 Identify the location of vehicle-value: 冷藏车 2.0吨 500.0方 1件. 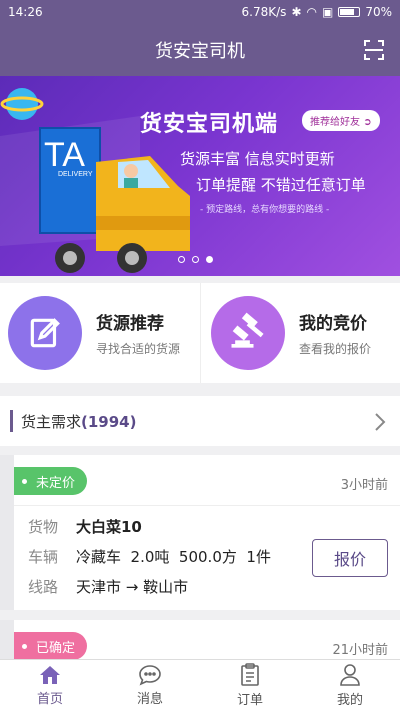
(173, 556).